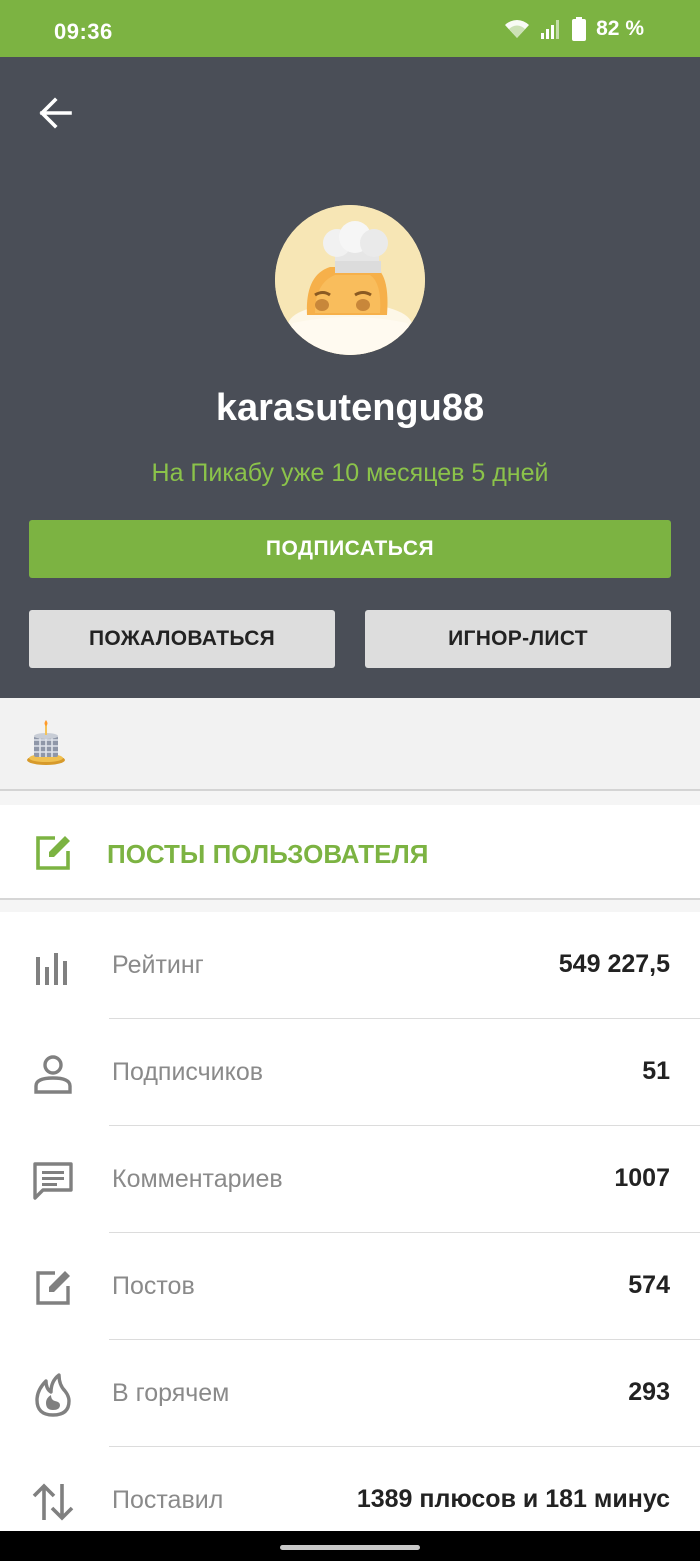  What do you see at coordinates (350, 1179) in the screenshot?
I see `stat-comments: Комментариев 1007` at bounding box center [350, 1179].